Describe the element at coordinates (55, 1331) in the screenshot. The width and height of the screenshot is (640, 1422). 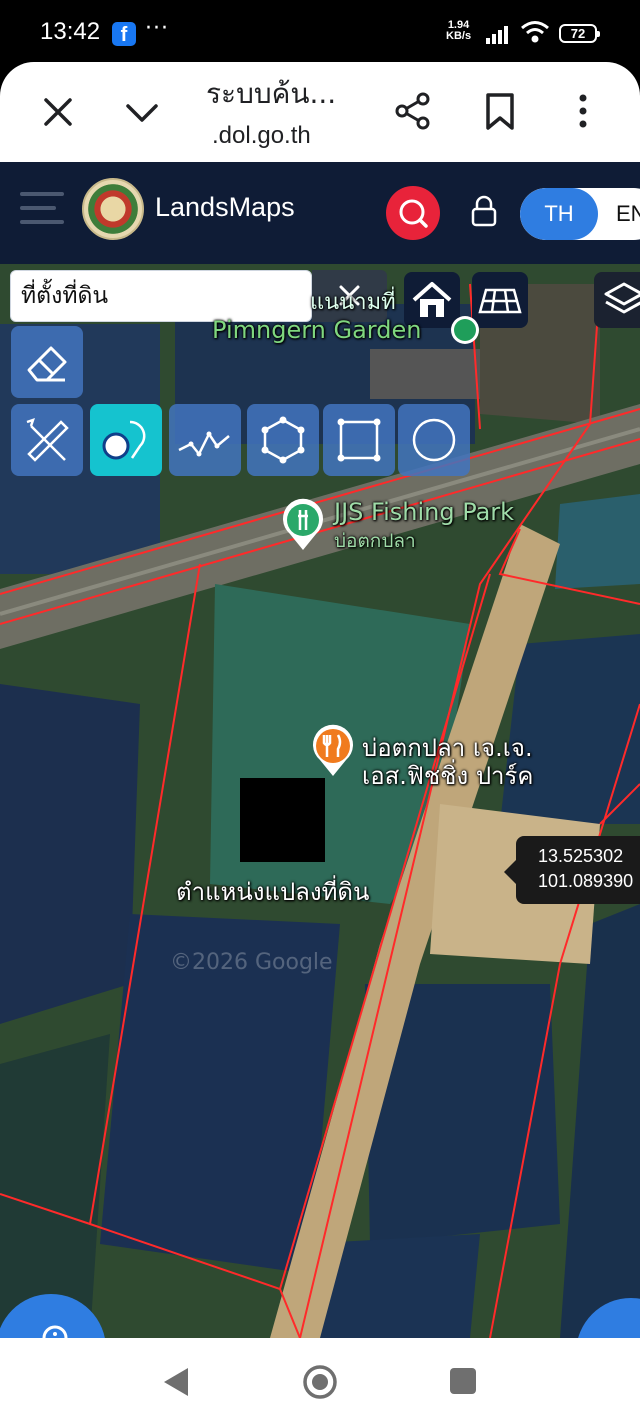
I see `info-icon` at that location.